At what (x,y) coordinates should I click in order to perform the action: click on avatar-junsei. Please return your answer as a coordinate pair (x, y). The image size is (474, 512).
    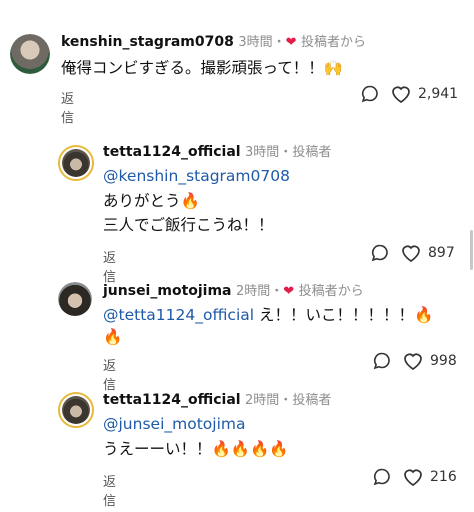
    Looking at the image, I should click on (75, 299).